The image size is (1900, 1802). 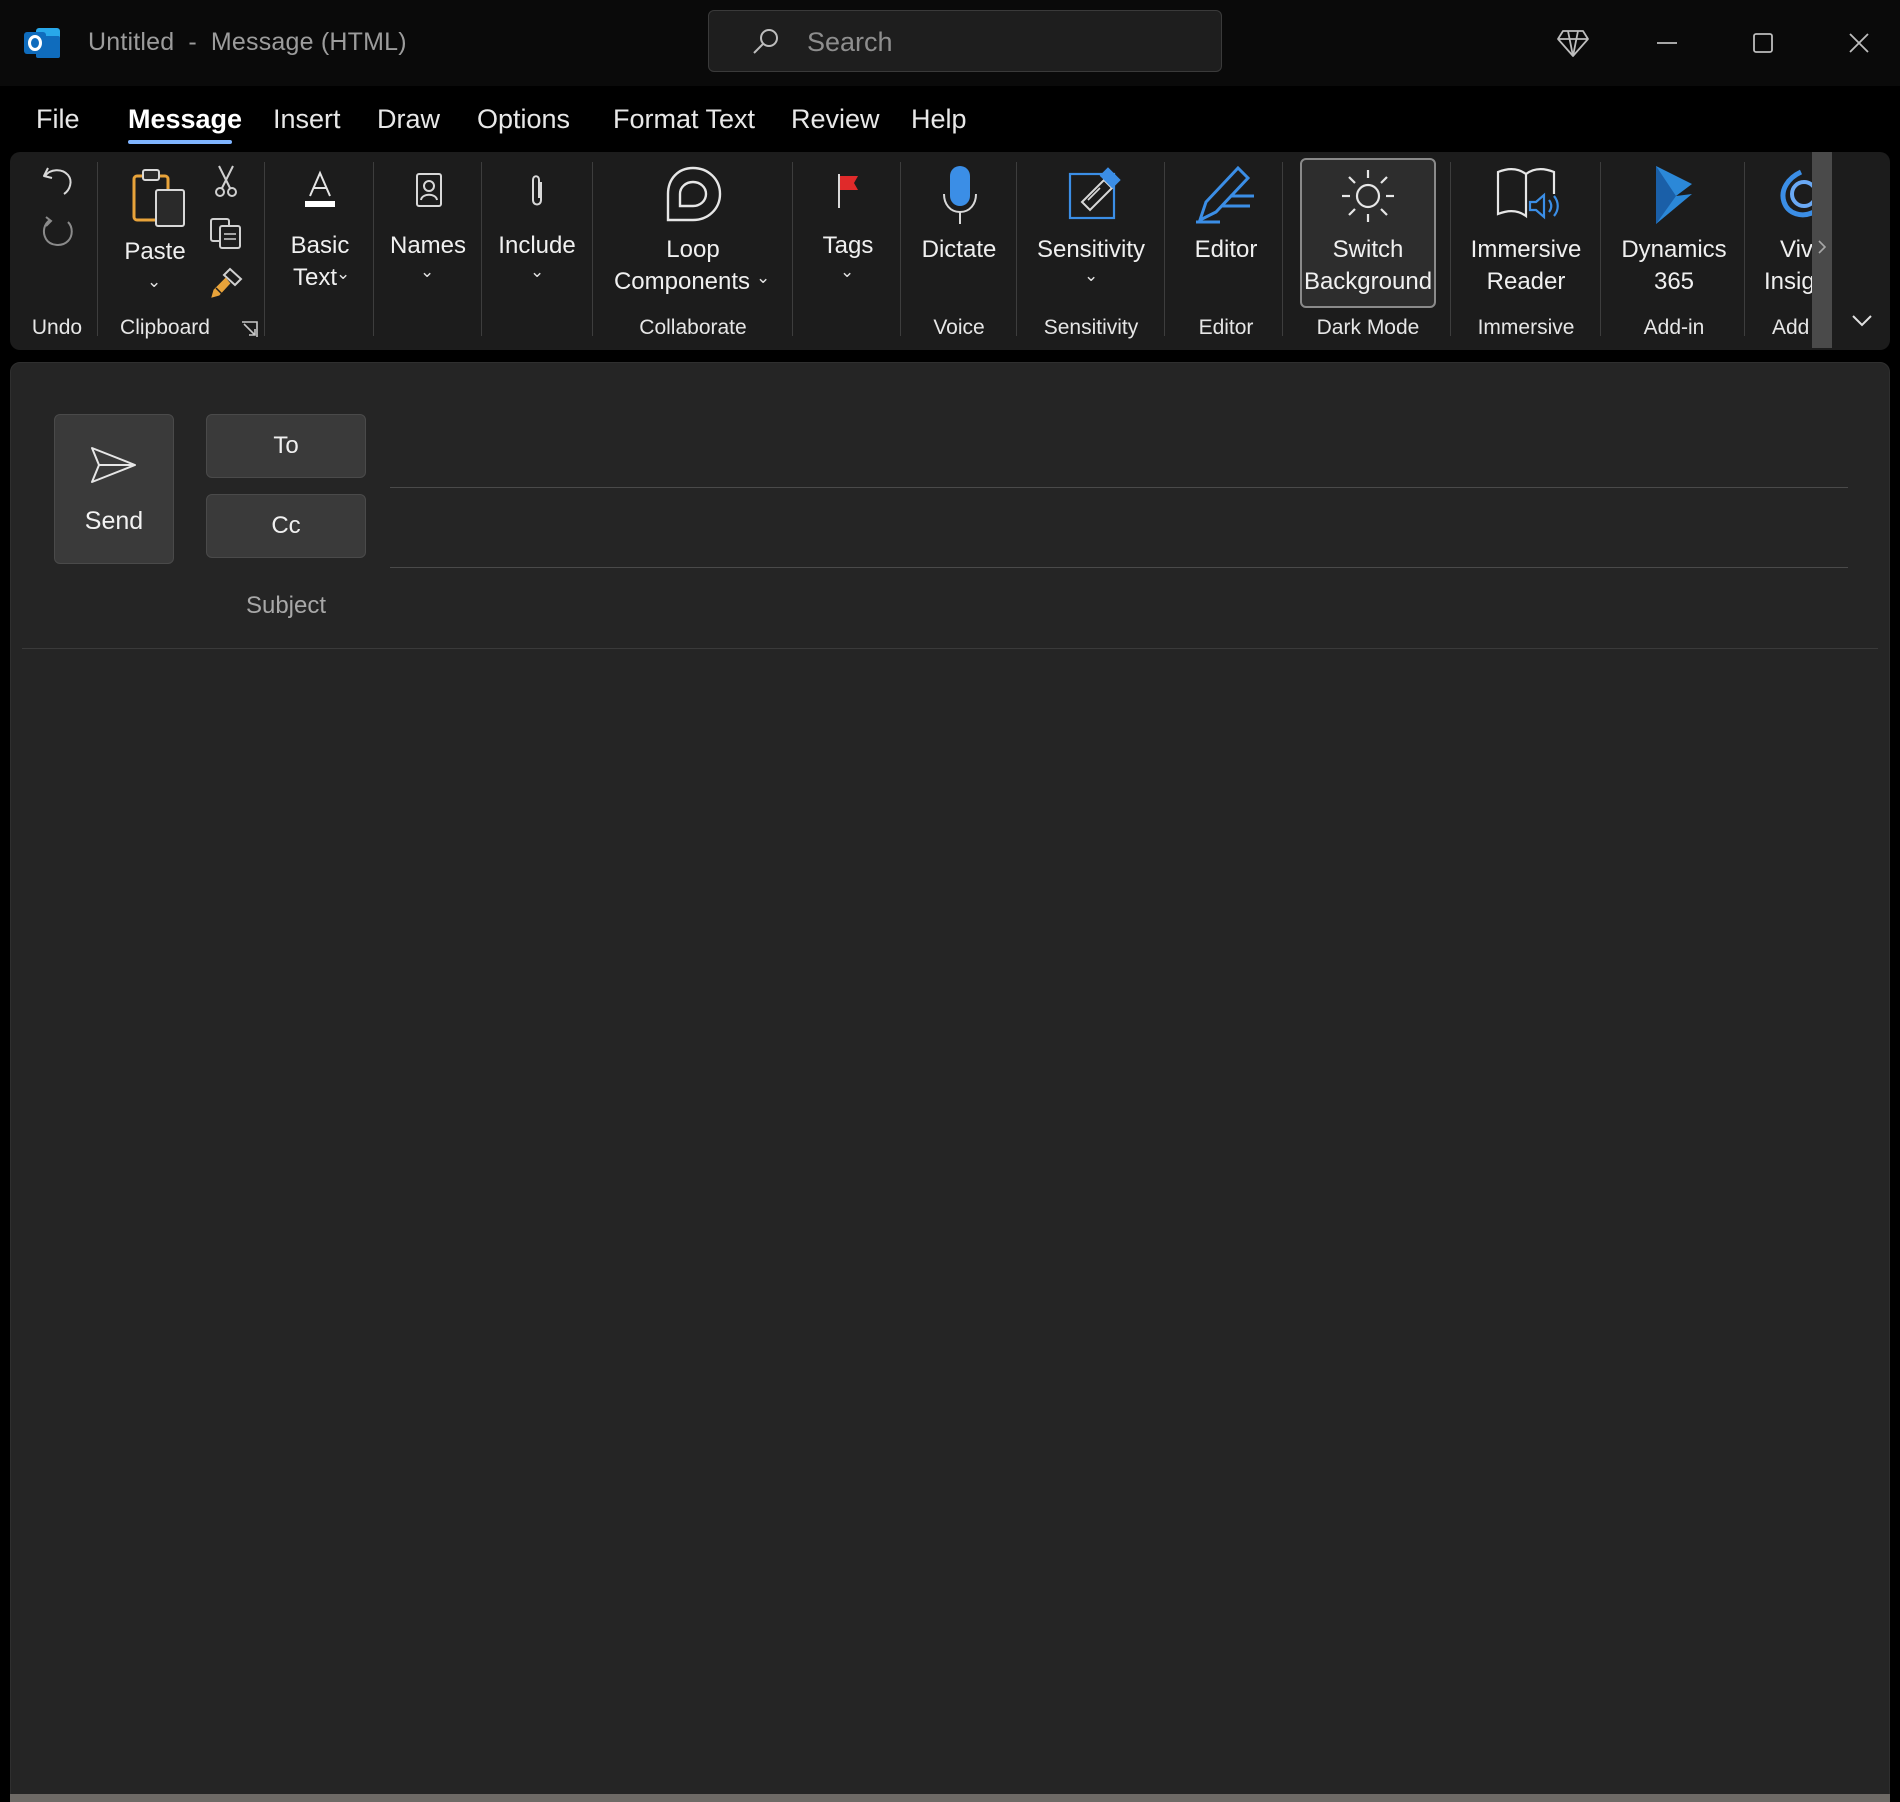 I want to click on clipboard-dialog-launcher-icon, so click(x=250, y=330).